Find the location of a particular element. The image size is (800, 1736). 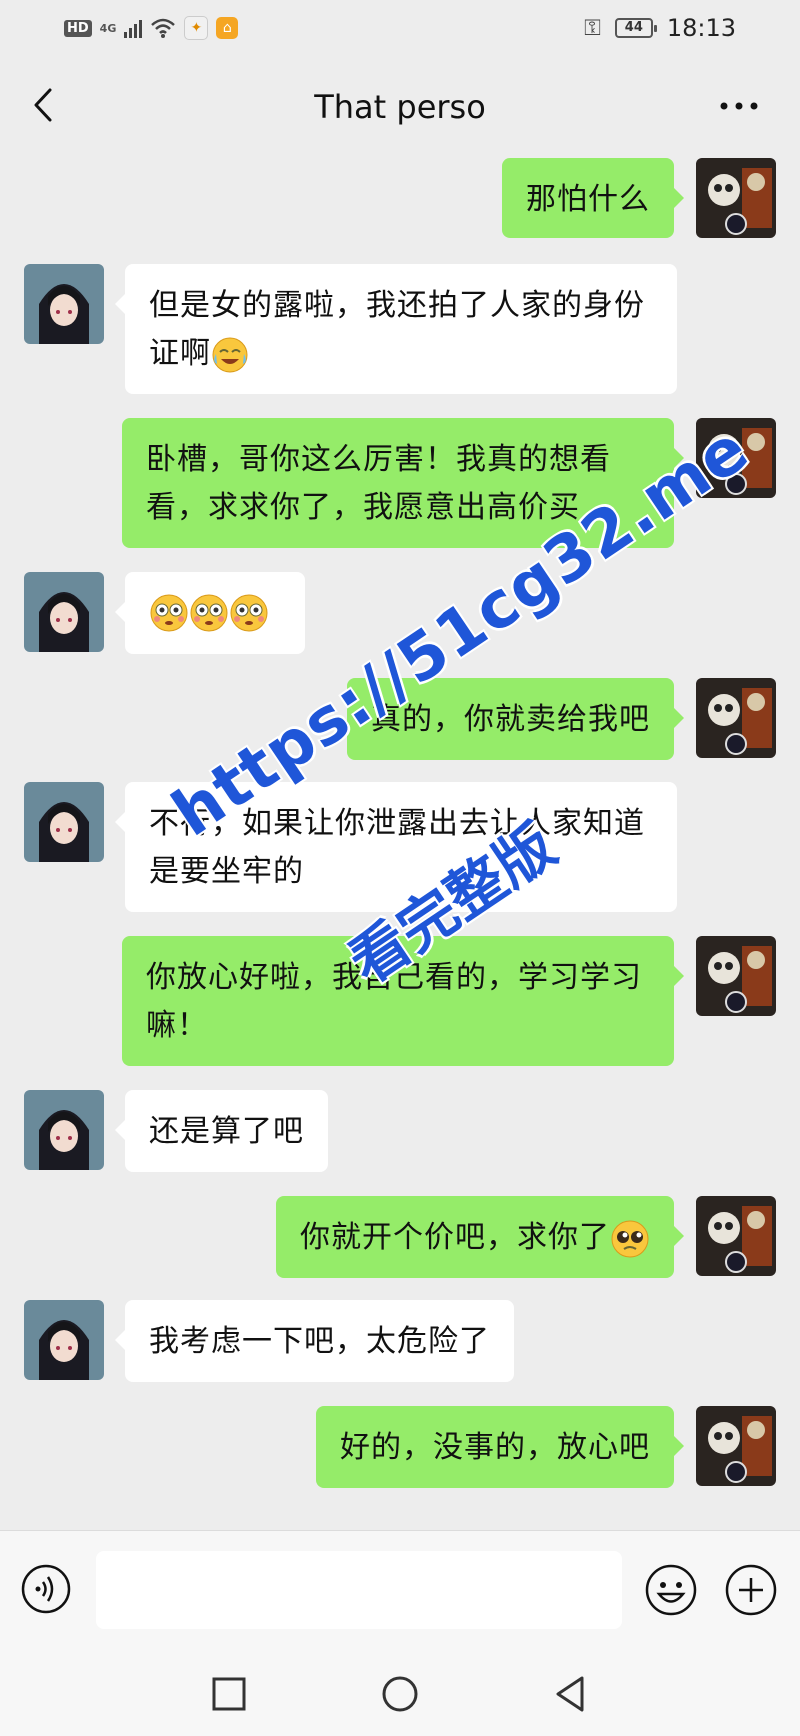

message-text: 不行，如果让你泄露出去让人家知道是要坐牢的 is located at coordinates (397, 847).